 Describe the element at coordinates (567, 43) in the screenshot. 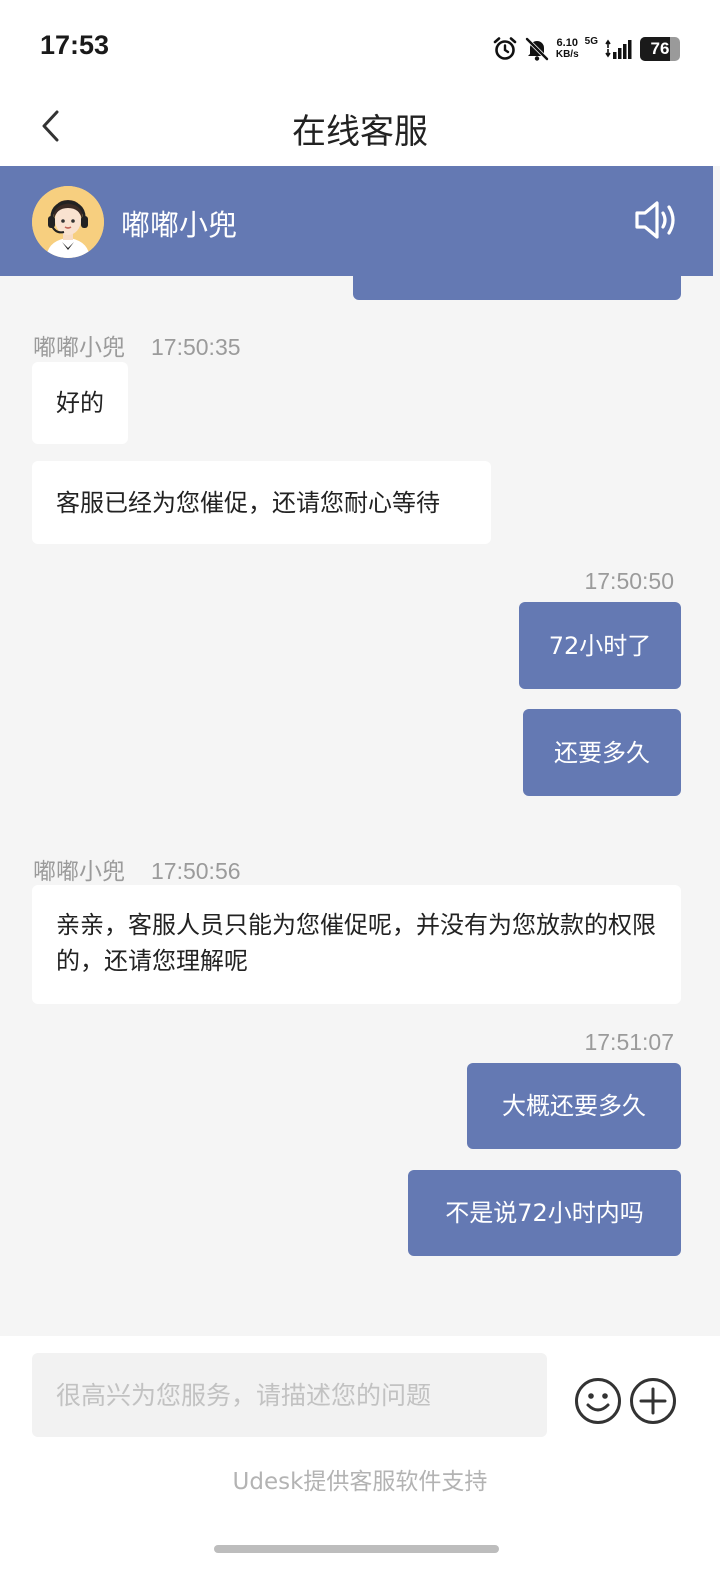

I see `net-speed-value: 6.10` at that location.